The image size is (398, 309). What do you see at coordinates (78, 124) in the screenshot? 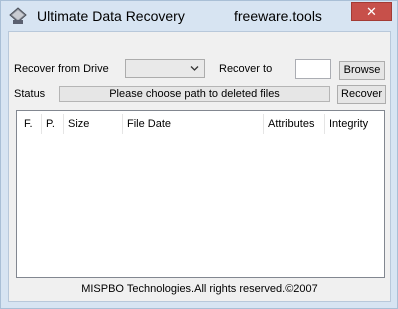
I see `column-header-size: Size` at bounding box center [78, 124].